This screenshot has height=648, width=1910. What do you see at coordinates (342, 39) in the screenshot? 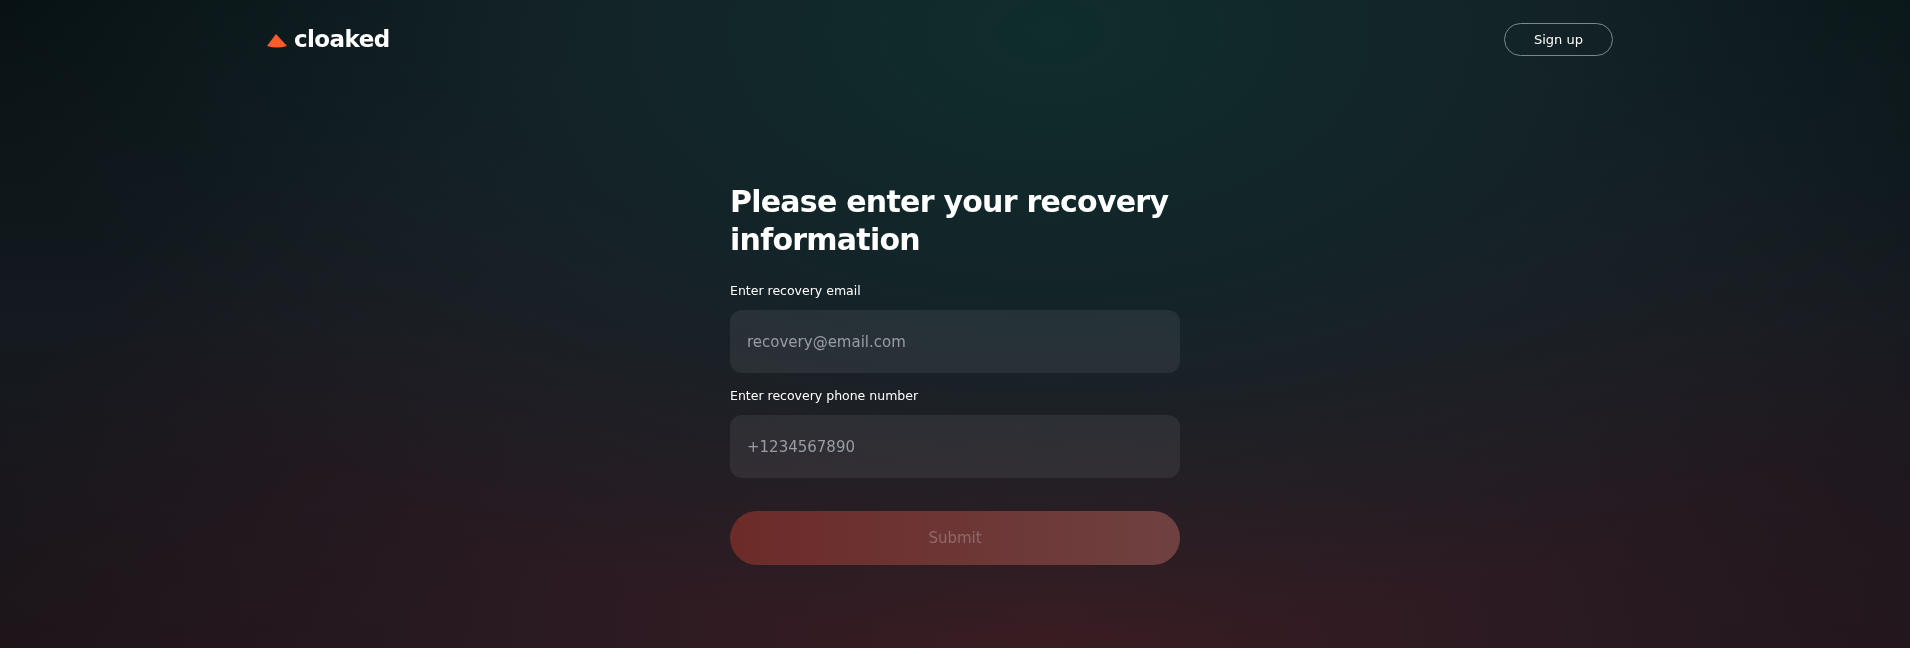
I see `logo: cloaked` at bounding box center [342, 39].